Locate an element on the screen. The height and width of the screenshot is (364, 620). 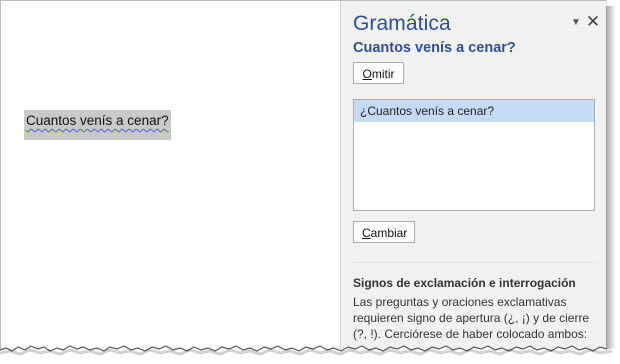
pane-title: Gramática is located at coordinates (402, 23).